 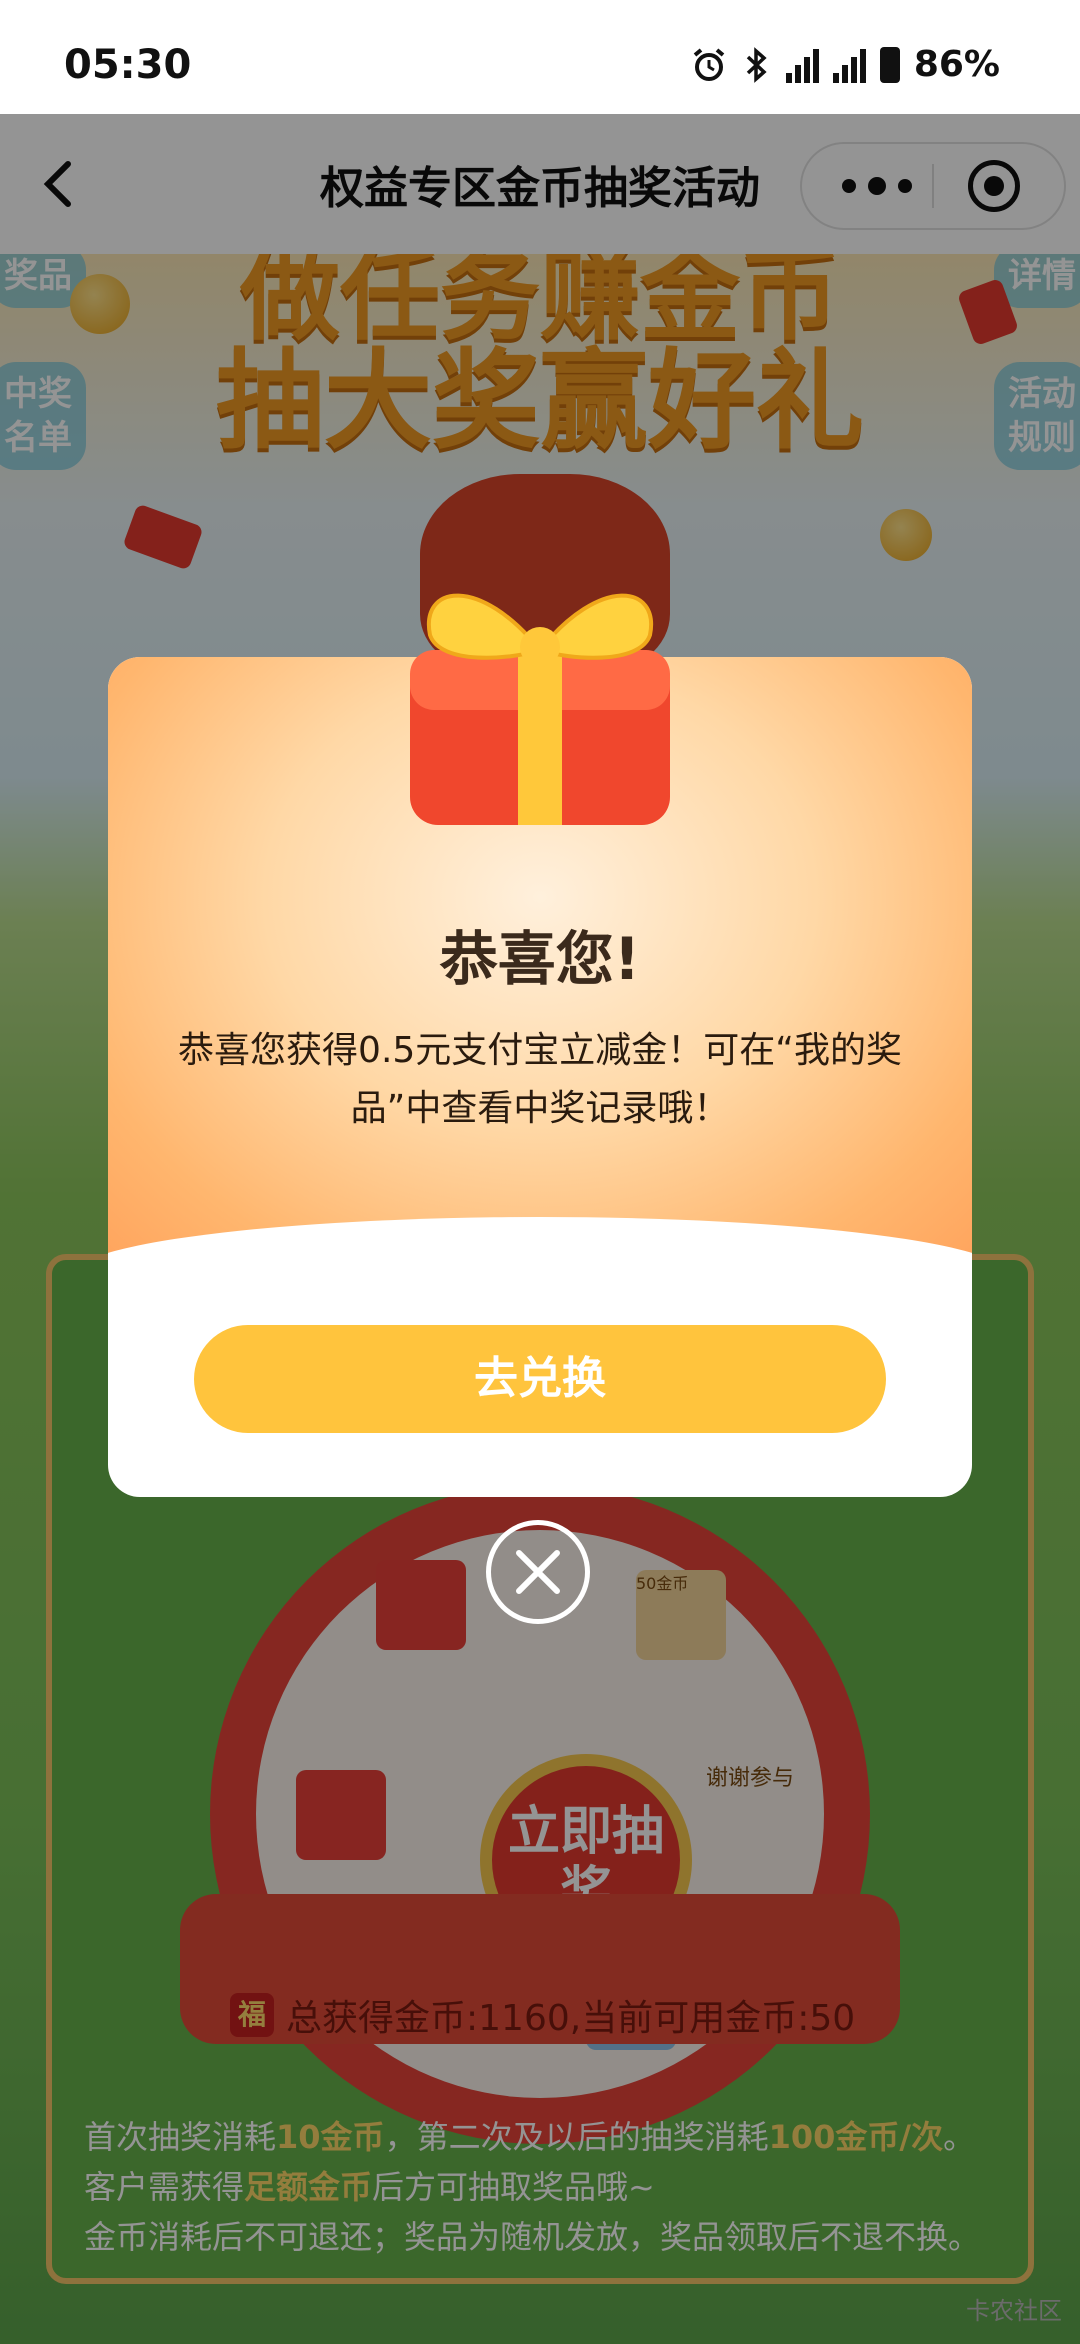 I want to click on close-icon, so click(x=538, y=1572).